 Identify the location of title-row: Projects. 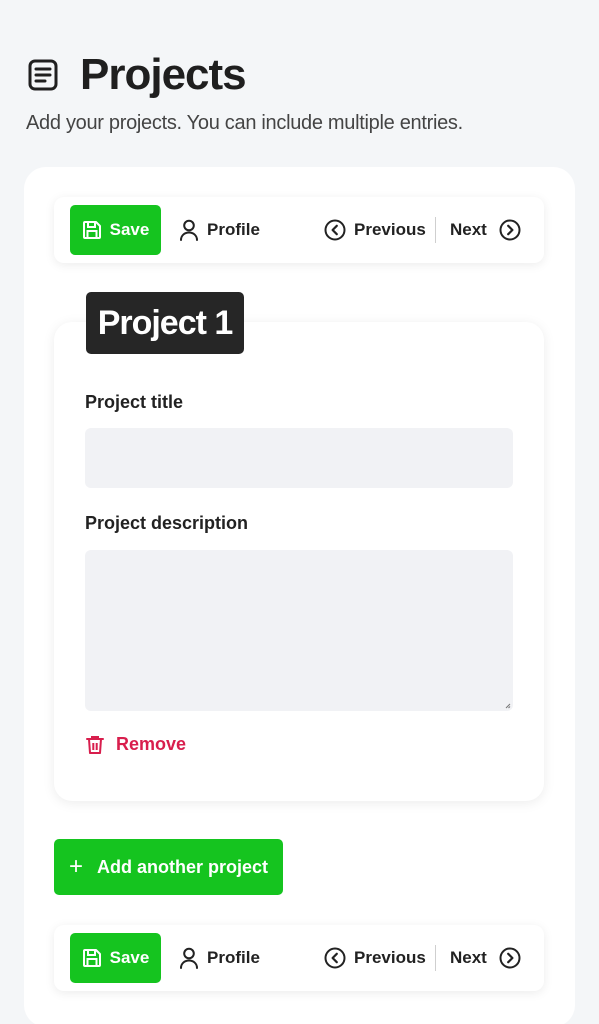
(306, 75).